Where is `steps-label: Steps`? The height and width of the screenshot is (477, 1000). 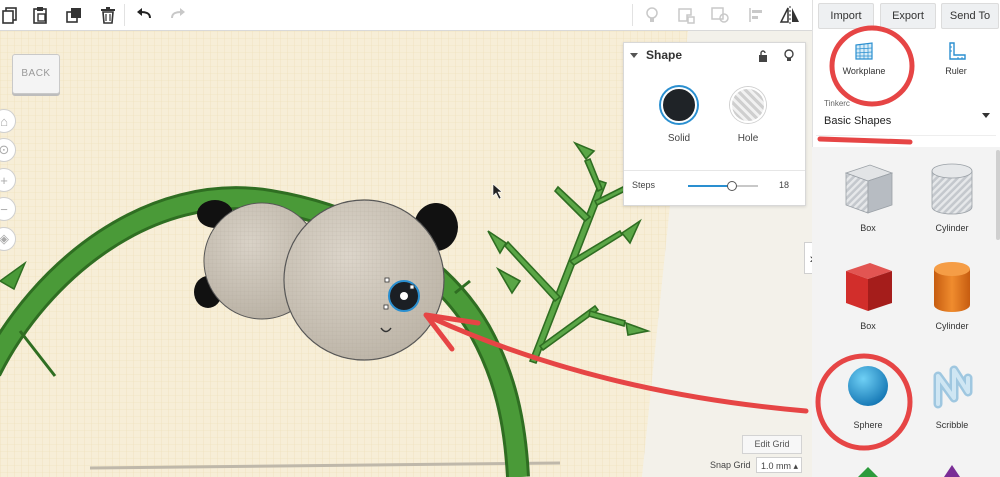
steps-label: Steps is located at coordinates (644, 185).